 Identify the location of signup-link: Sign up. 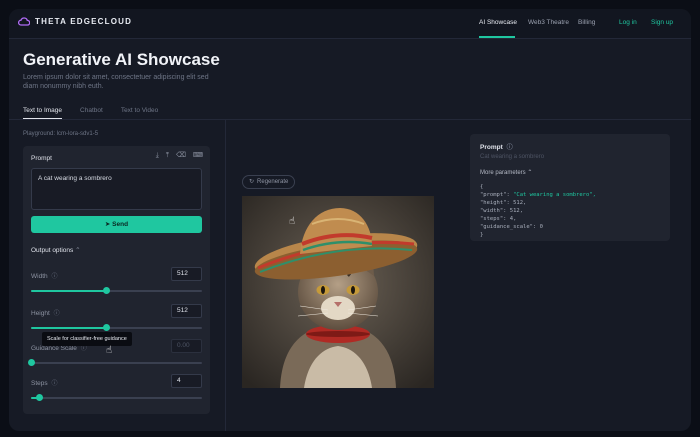
(662, 22).